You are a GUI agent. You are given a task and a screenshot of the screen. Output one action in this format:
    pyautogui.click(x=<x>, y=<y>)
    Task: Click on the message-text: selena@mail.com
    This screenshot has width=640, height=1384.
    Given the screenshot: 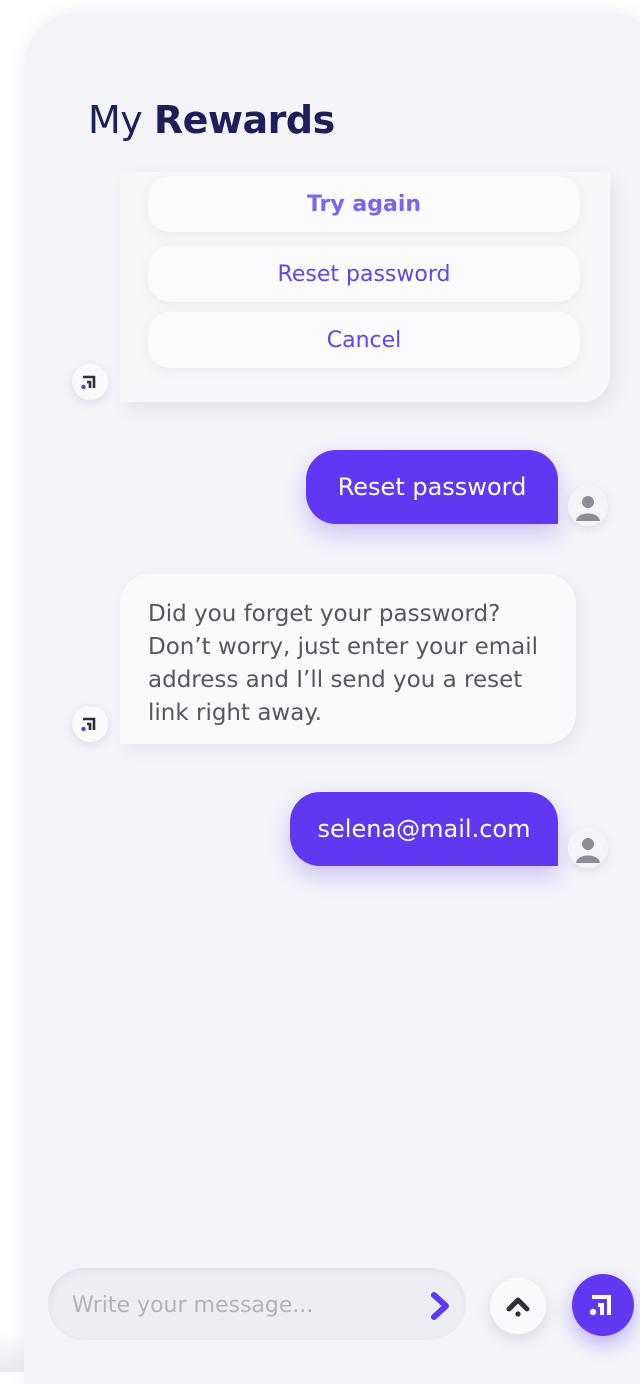 What is the action you would take?
    pyautogui.click(x=424, y=829)
    